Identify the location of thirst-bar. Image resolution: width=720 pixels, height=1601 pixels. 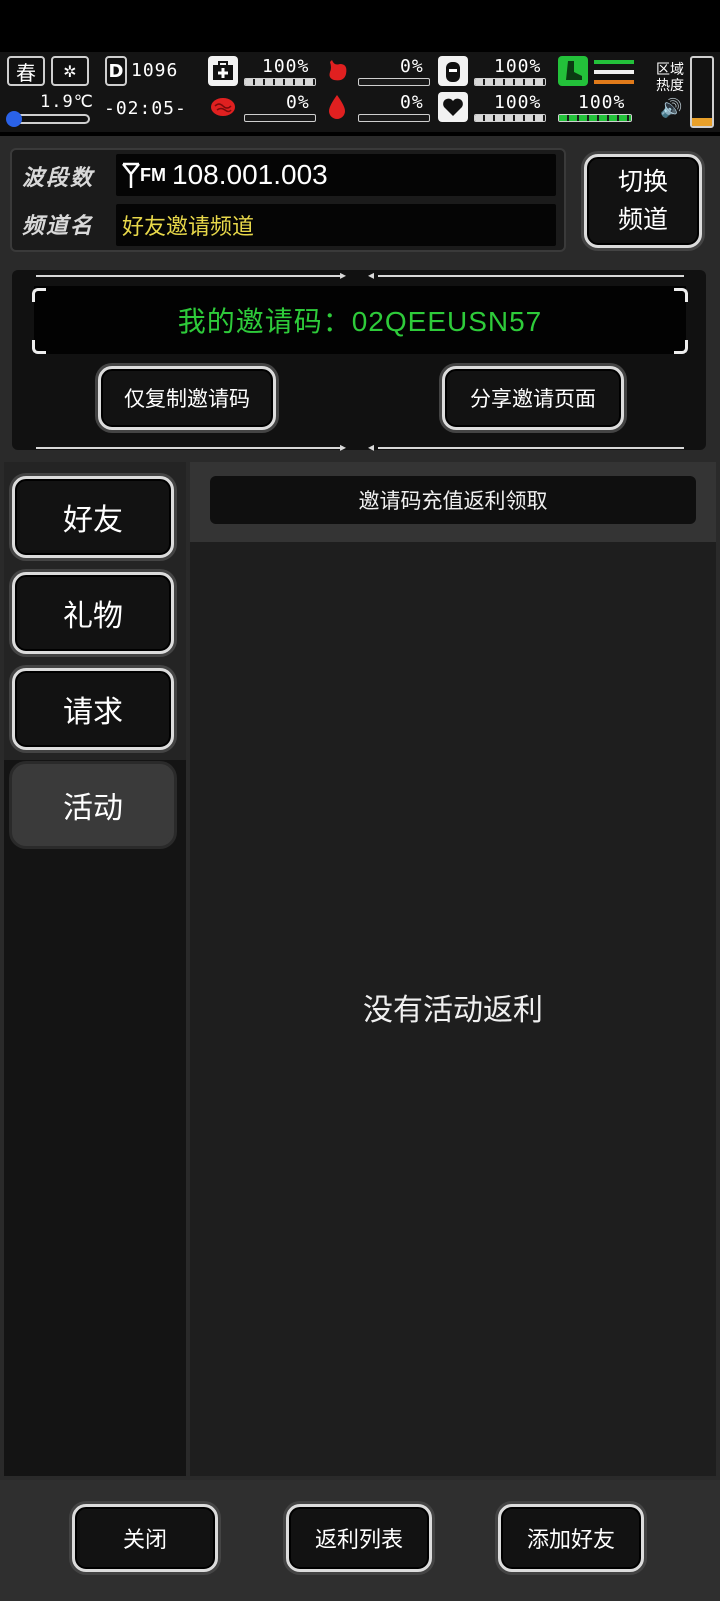
(510, 82).